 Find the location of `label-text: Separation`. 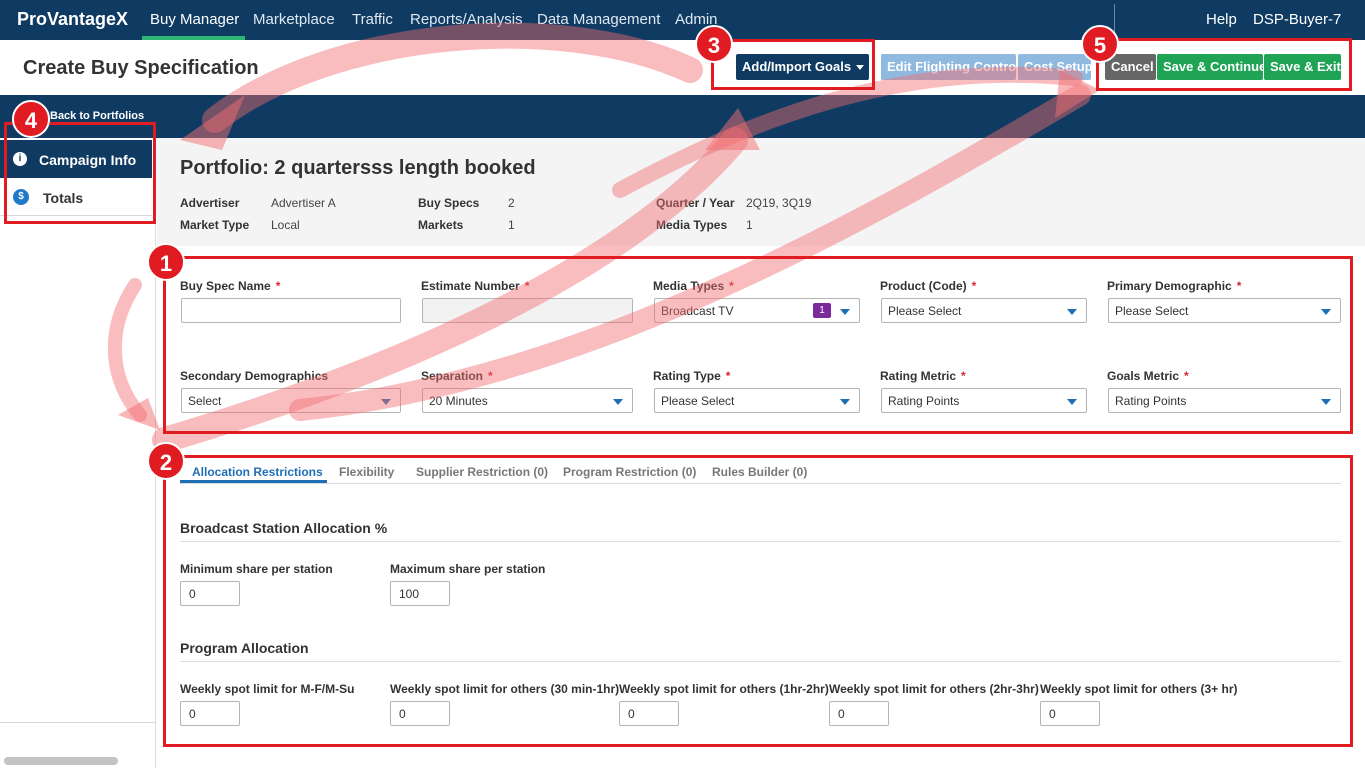

label-text: Separation is located at coordinates (452, 376).